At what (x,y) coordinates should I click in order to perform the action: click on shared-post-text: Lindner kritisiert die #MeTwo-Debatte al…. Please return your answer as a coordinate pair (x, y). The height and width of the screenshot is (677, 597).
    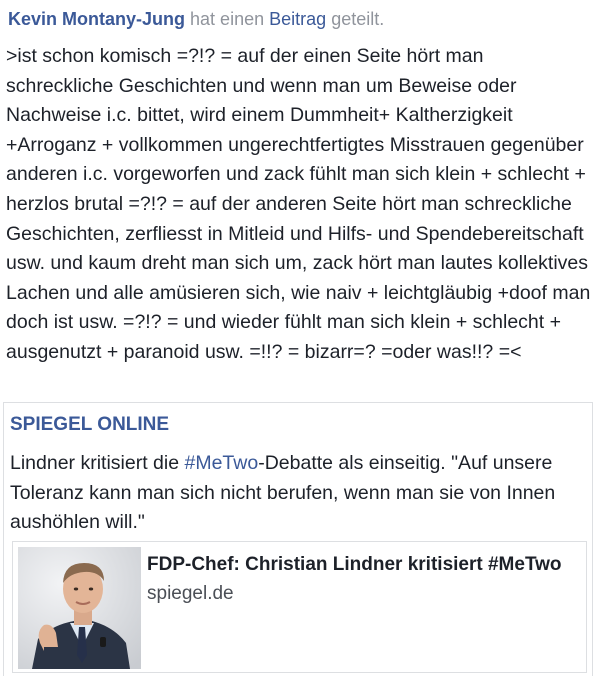
    Looking at the image, I should click on (298, 493).